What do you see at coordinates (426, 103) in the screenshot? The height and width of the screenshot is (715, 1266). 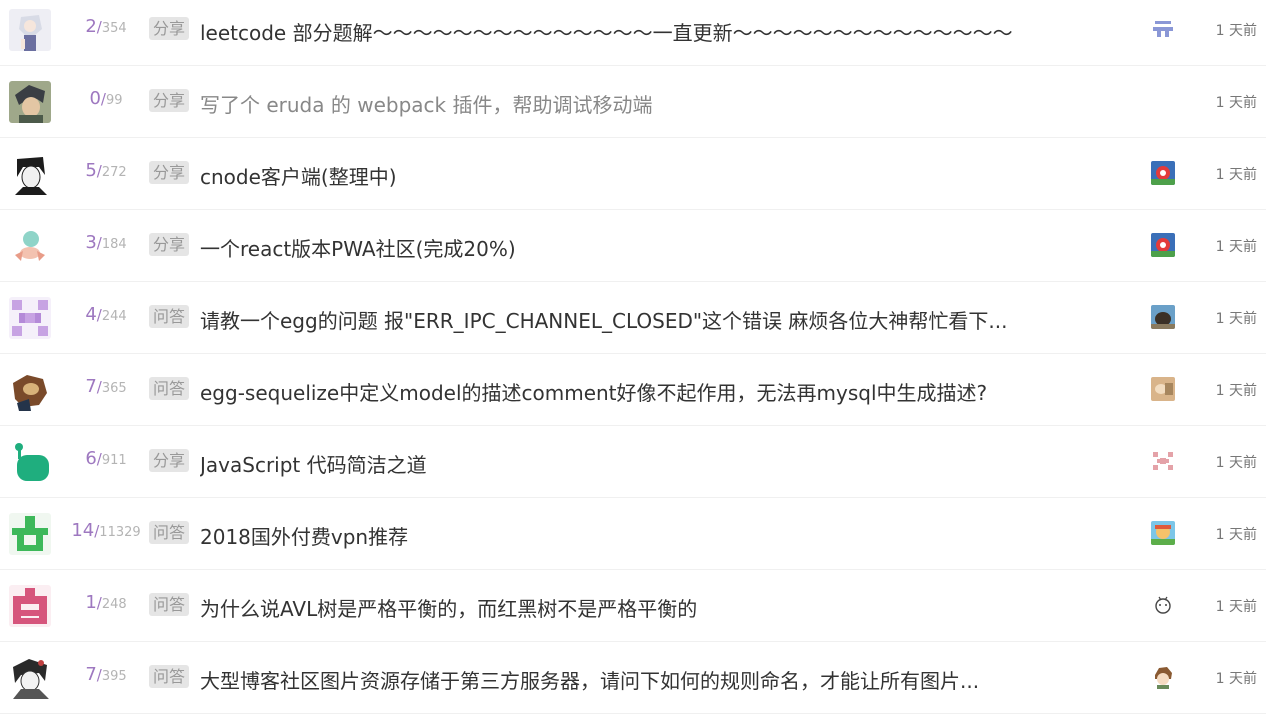 I see `topic-title-link: 写了个 eruda 的 webpack 插件，帮助调试移动端` at bounding box center [426, 103].